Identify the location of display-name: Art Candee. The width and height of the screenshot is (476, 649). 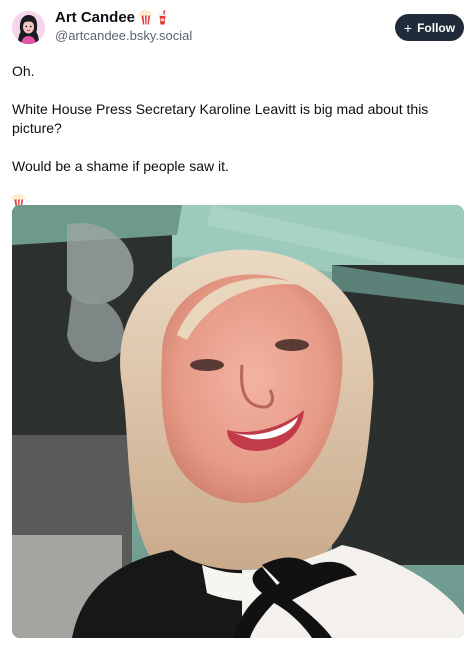
(95, 17).